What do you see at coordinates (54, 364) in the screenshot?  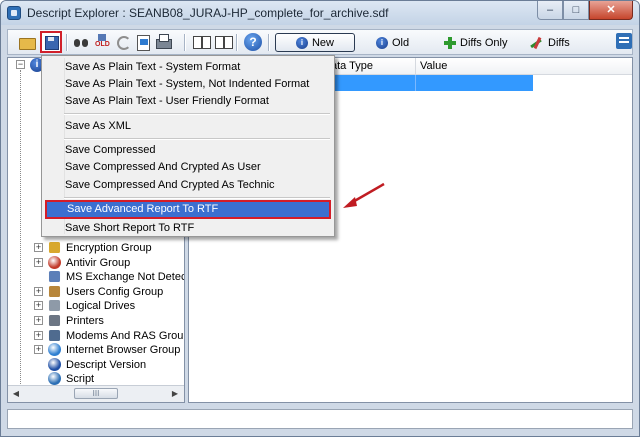 I see `info-icon` at bounding box center [54, 364].